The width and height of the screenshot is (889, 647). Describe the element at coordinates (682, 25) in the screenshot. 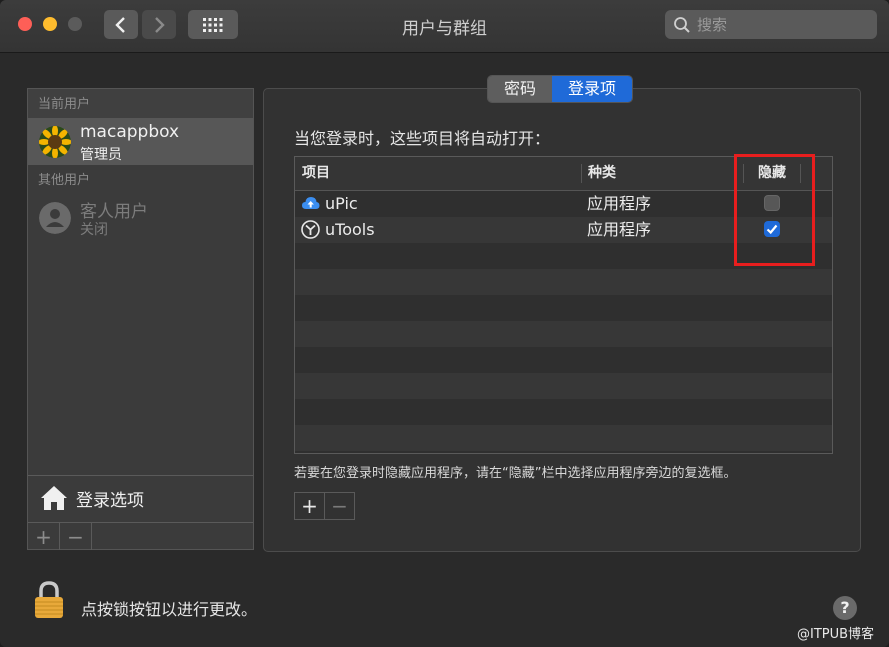

I see `search-icon` at that location.